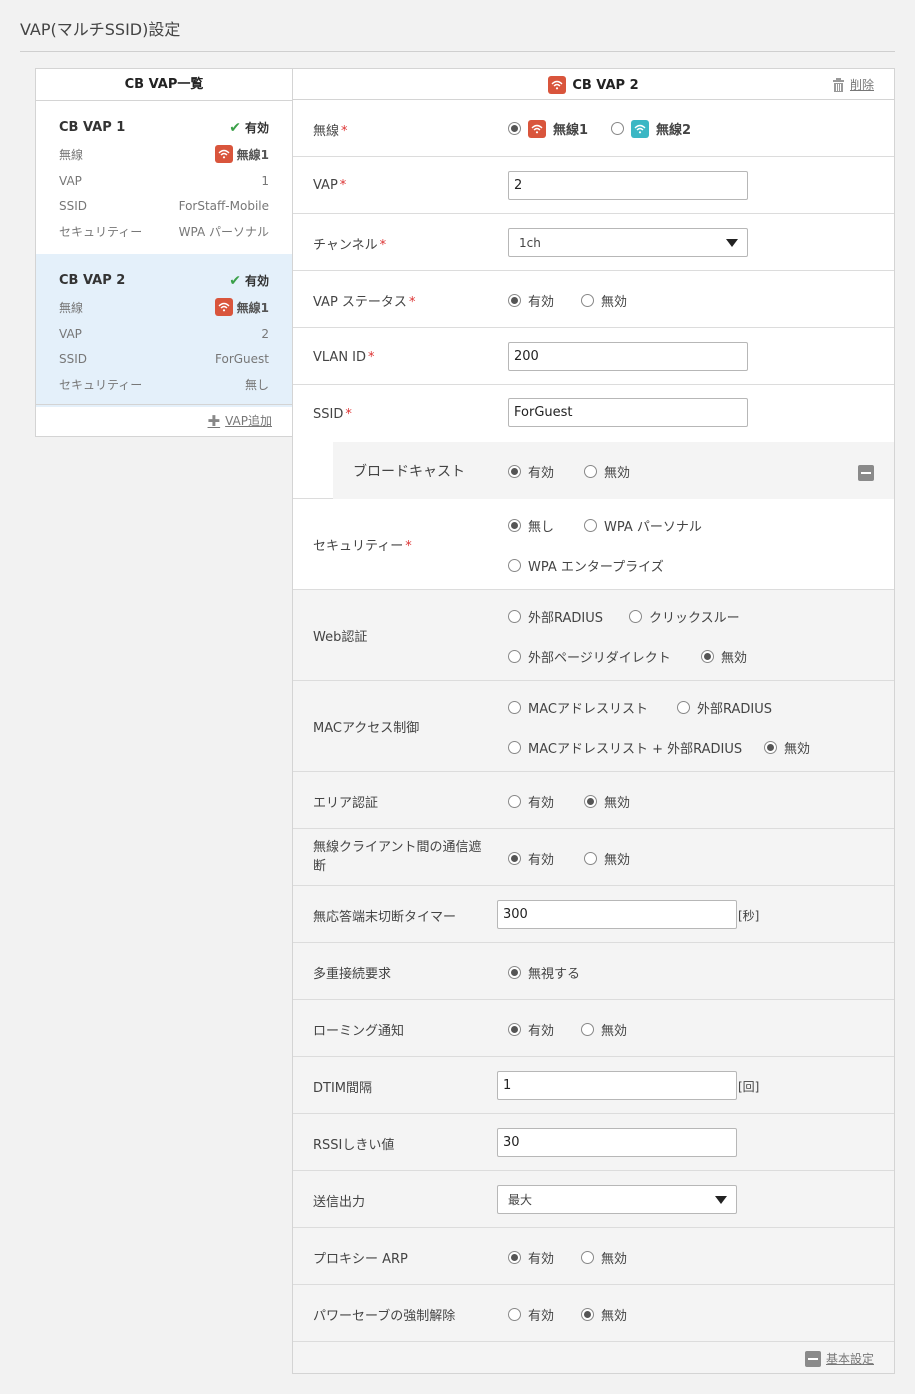 Image resolution: width=915 pixels, height=1394 pixels. Describe the element at coordinates (724, 656) in the screenshot. I see `web-auth-disabled-radio: 無効` at that location.